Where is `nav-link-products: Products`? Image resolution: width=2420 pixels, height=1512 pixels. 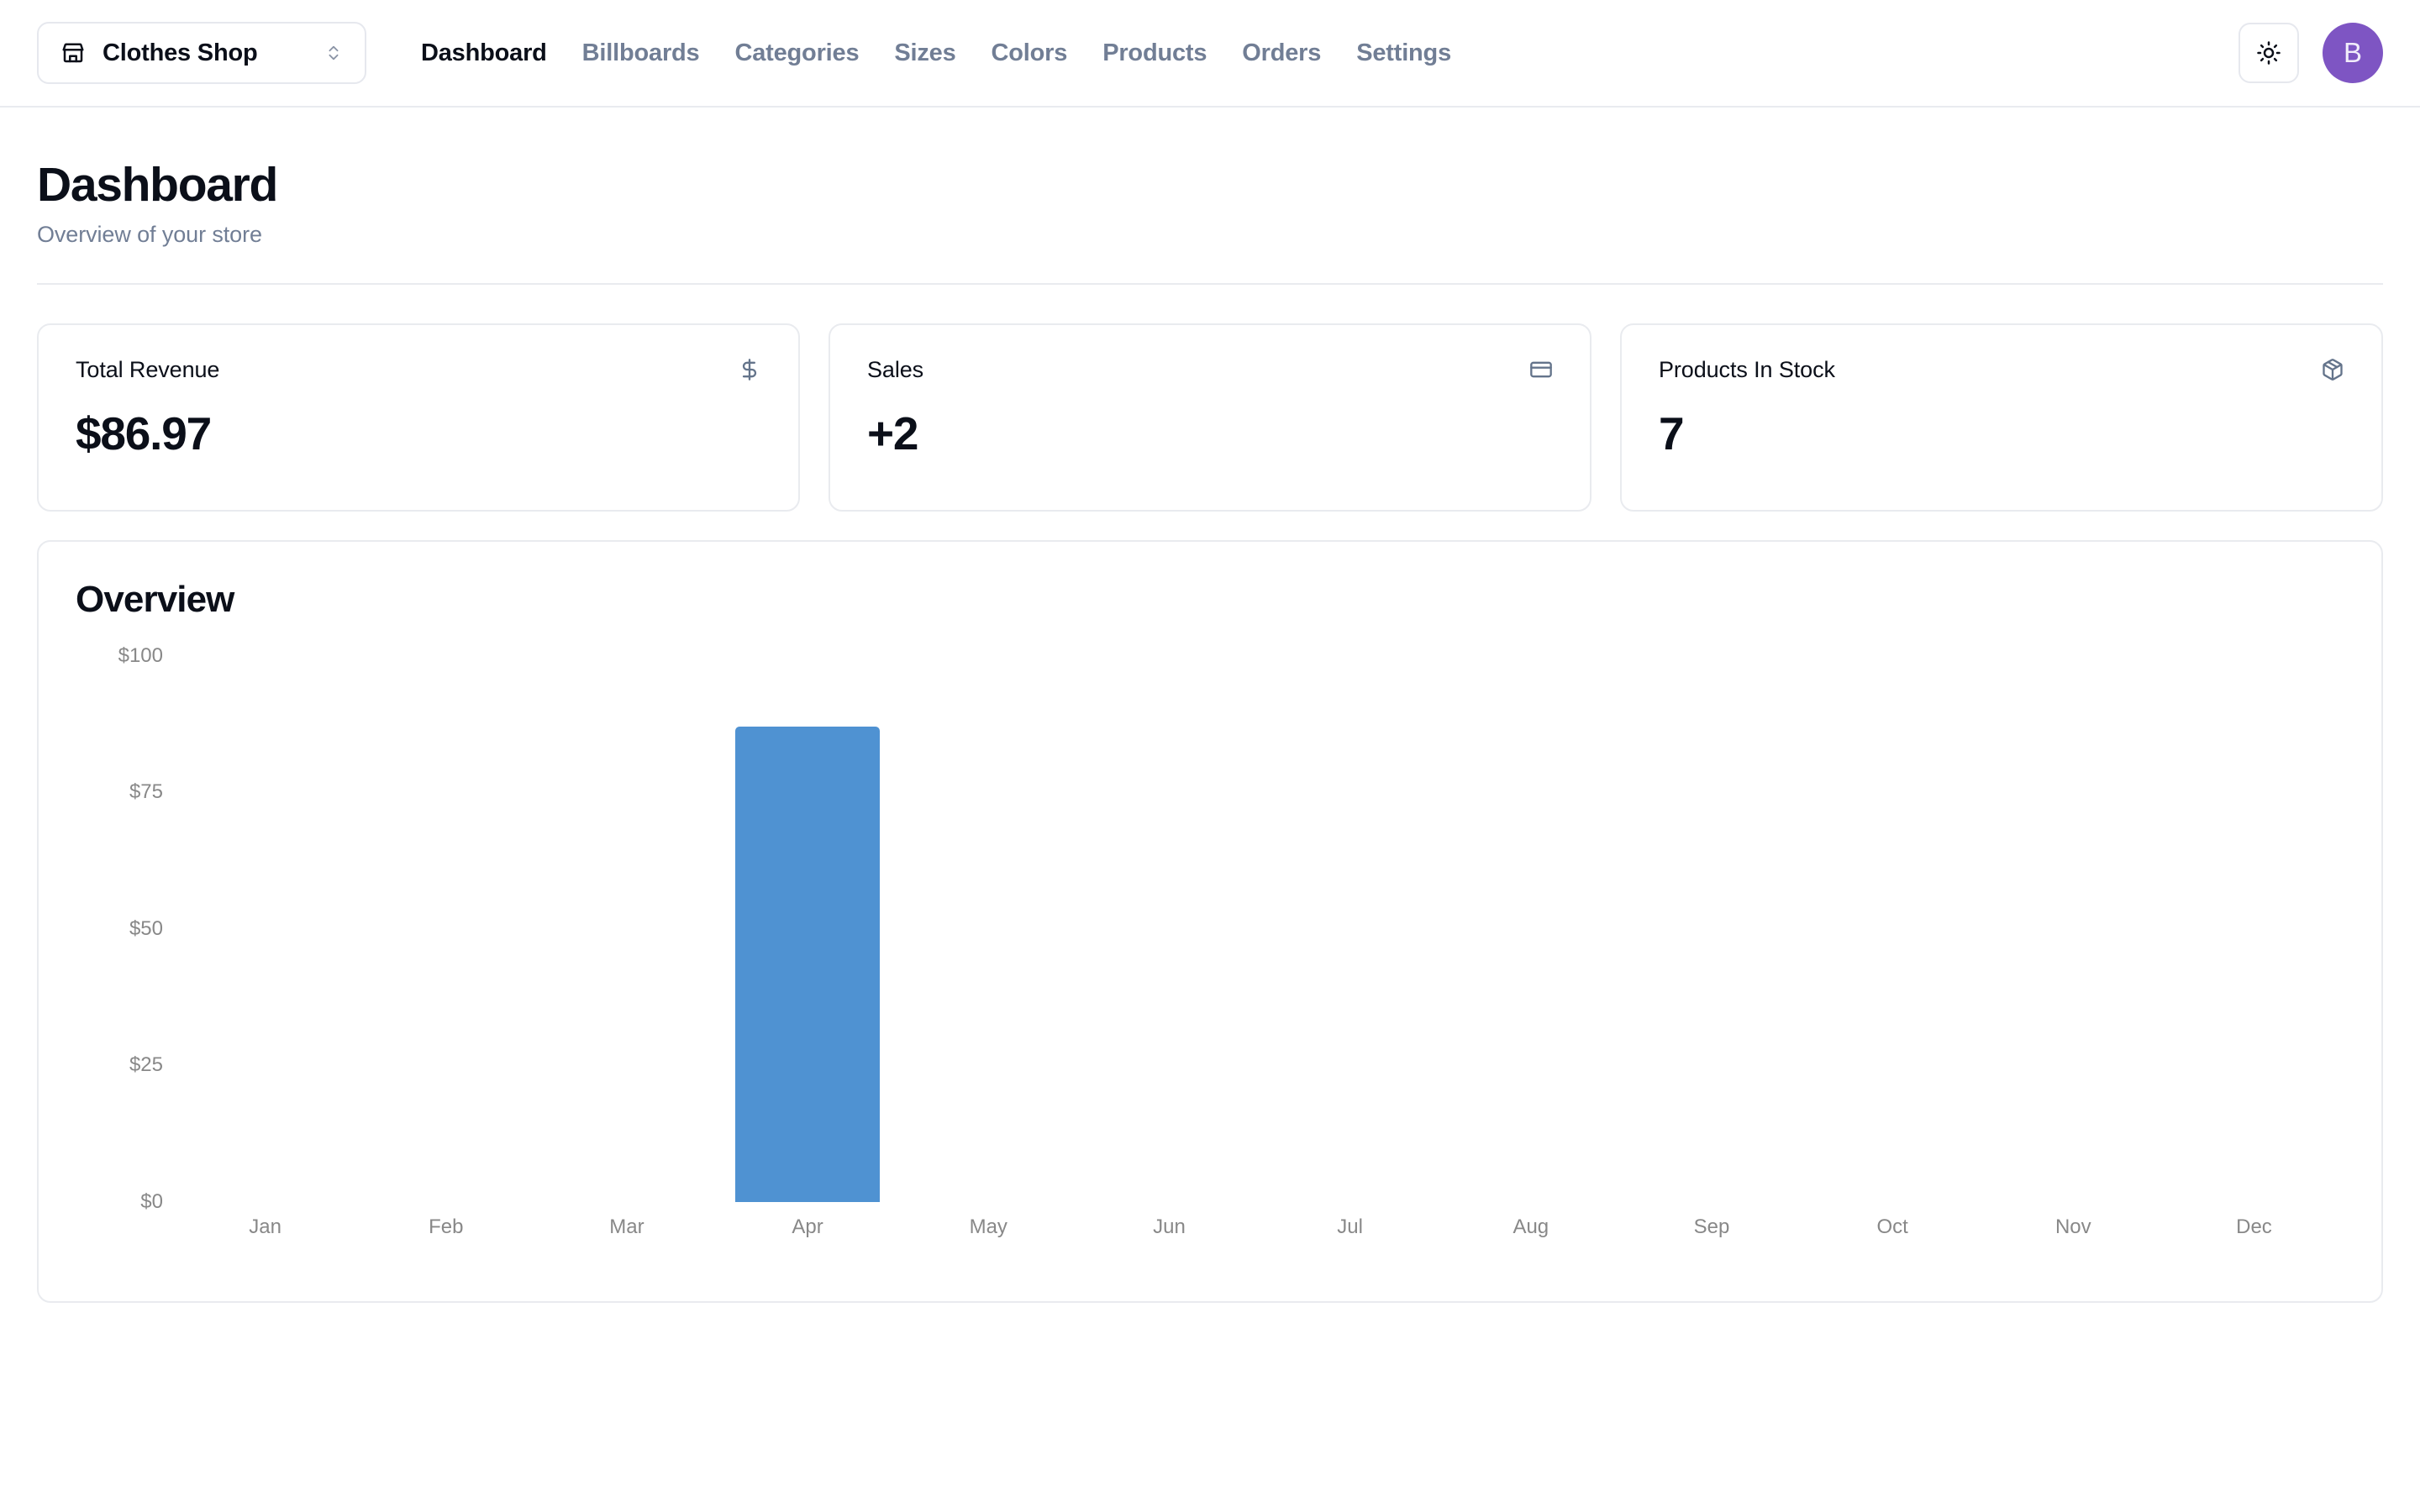
nav-link-products: Products is located at coordinates (1154, 53).